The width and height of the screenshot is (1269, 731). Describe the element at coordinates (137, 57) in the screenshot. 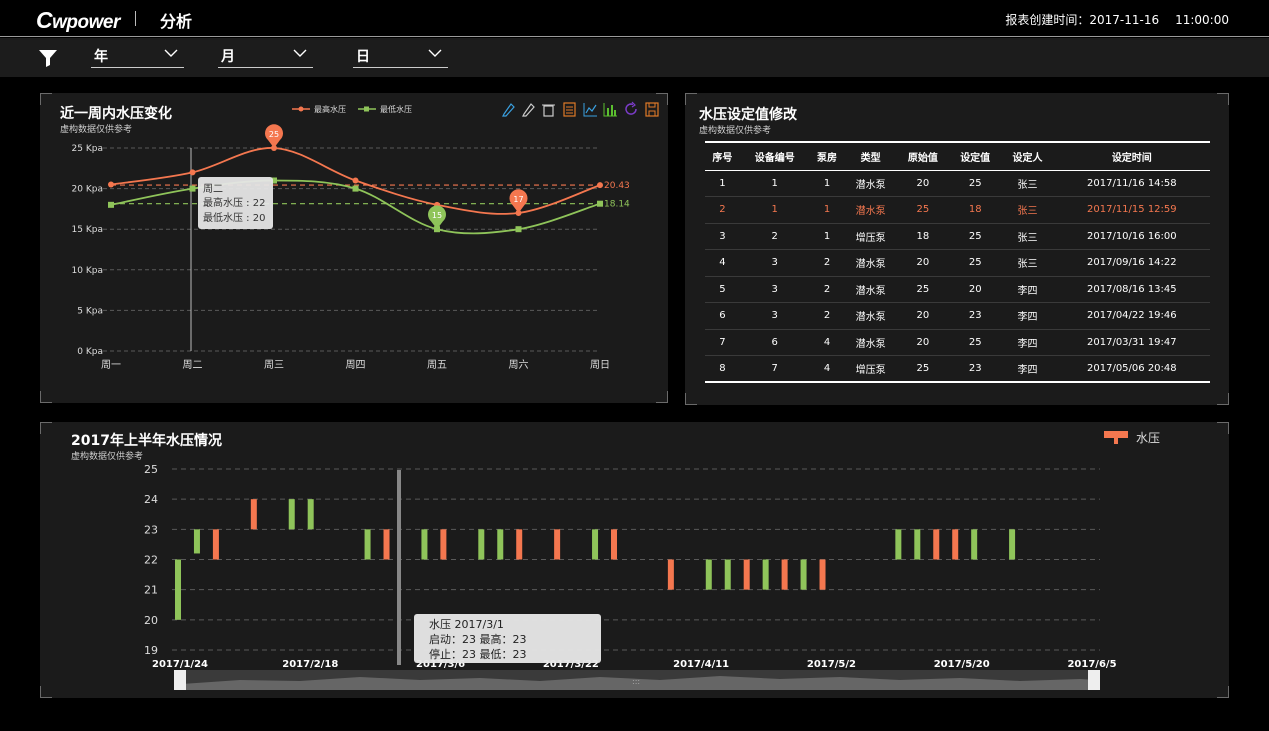

I see `year-select: 年` at that location.